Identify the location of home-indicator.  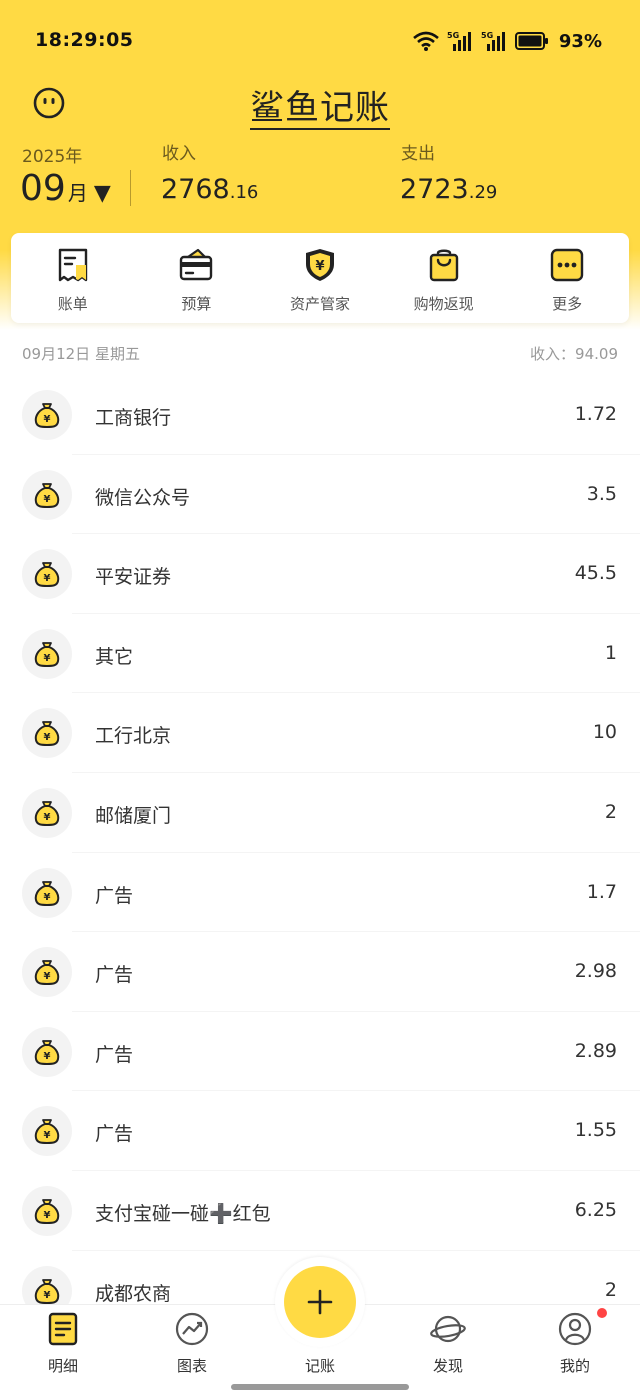
(320, 1387).